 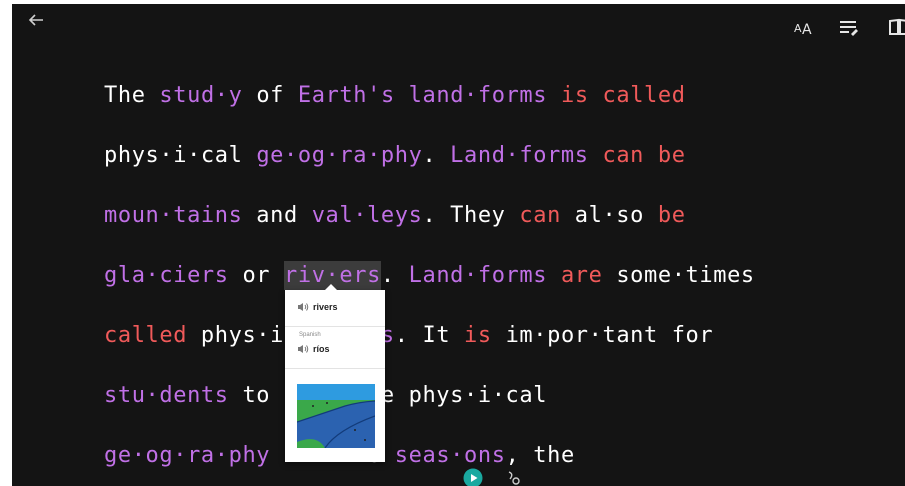 I want to click on text-preferences-icon: A A, so click(x=803, y=30).